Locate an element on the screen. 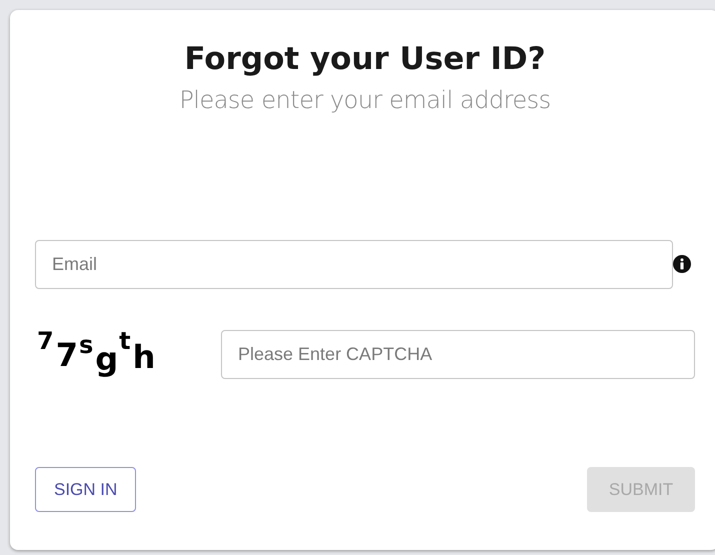  info-icon is located at coordinates (682, 264).